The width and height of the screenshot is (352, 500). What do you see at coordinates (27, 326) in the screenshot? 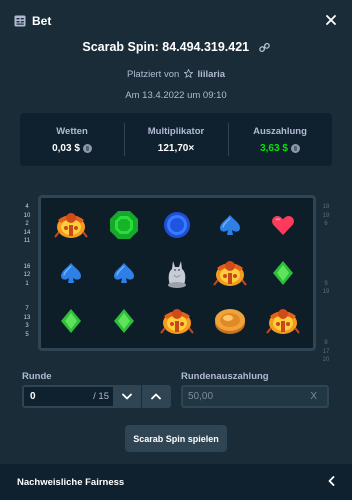
I see `payline-left-number: 3` at bounding box center [27, 326].